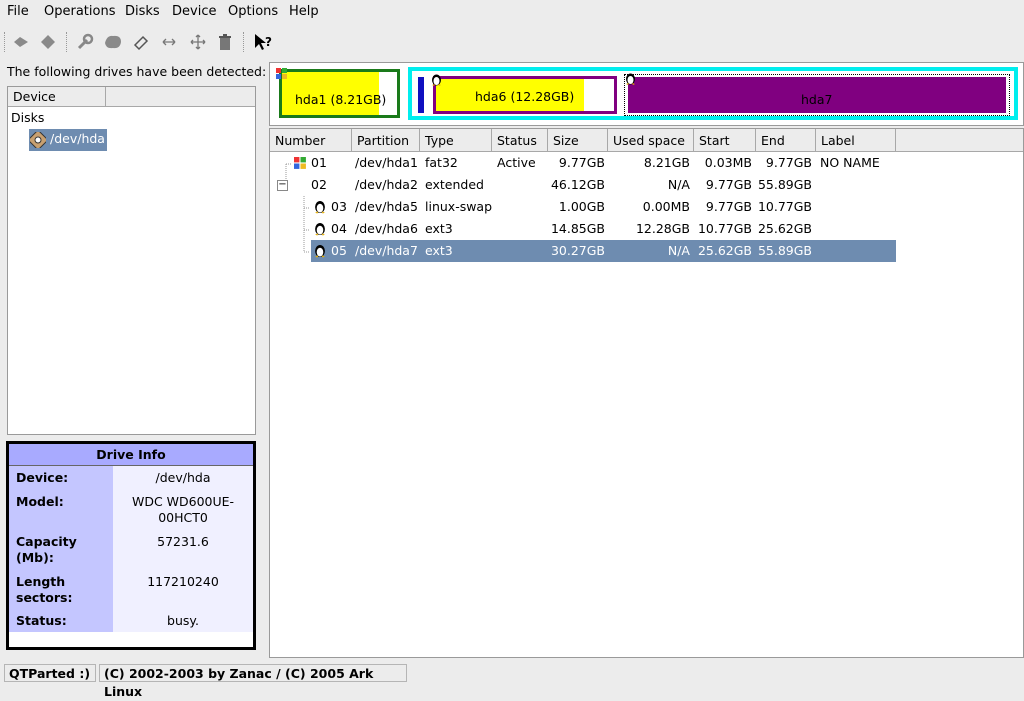 The width and height of the screenshot is (1024, 701). What do you see at coordinates (850, 162) in the screenshot?
I see `cell-label: NO NAME` at bounding box center [850, 162].